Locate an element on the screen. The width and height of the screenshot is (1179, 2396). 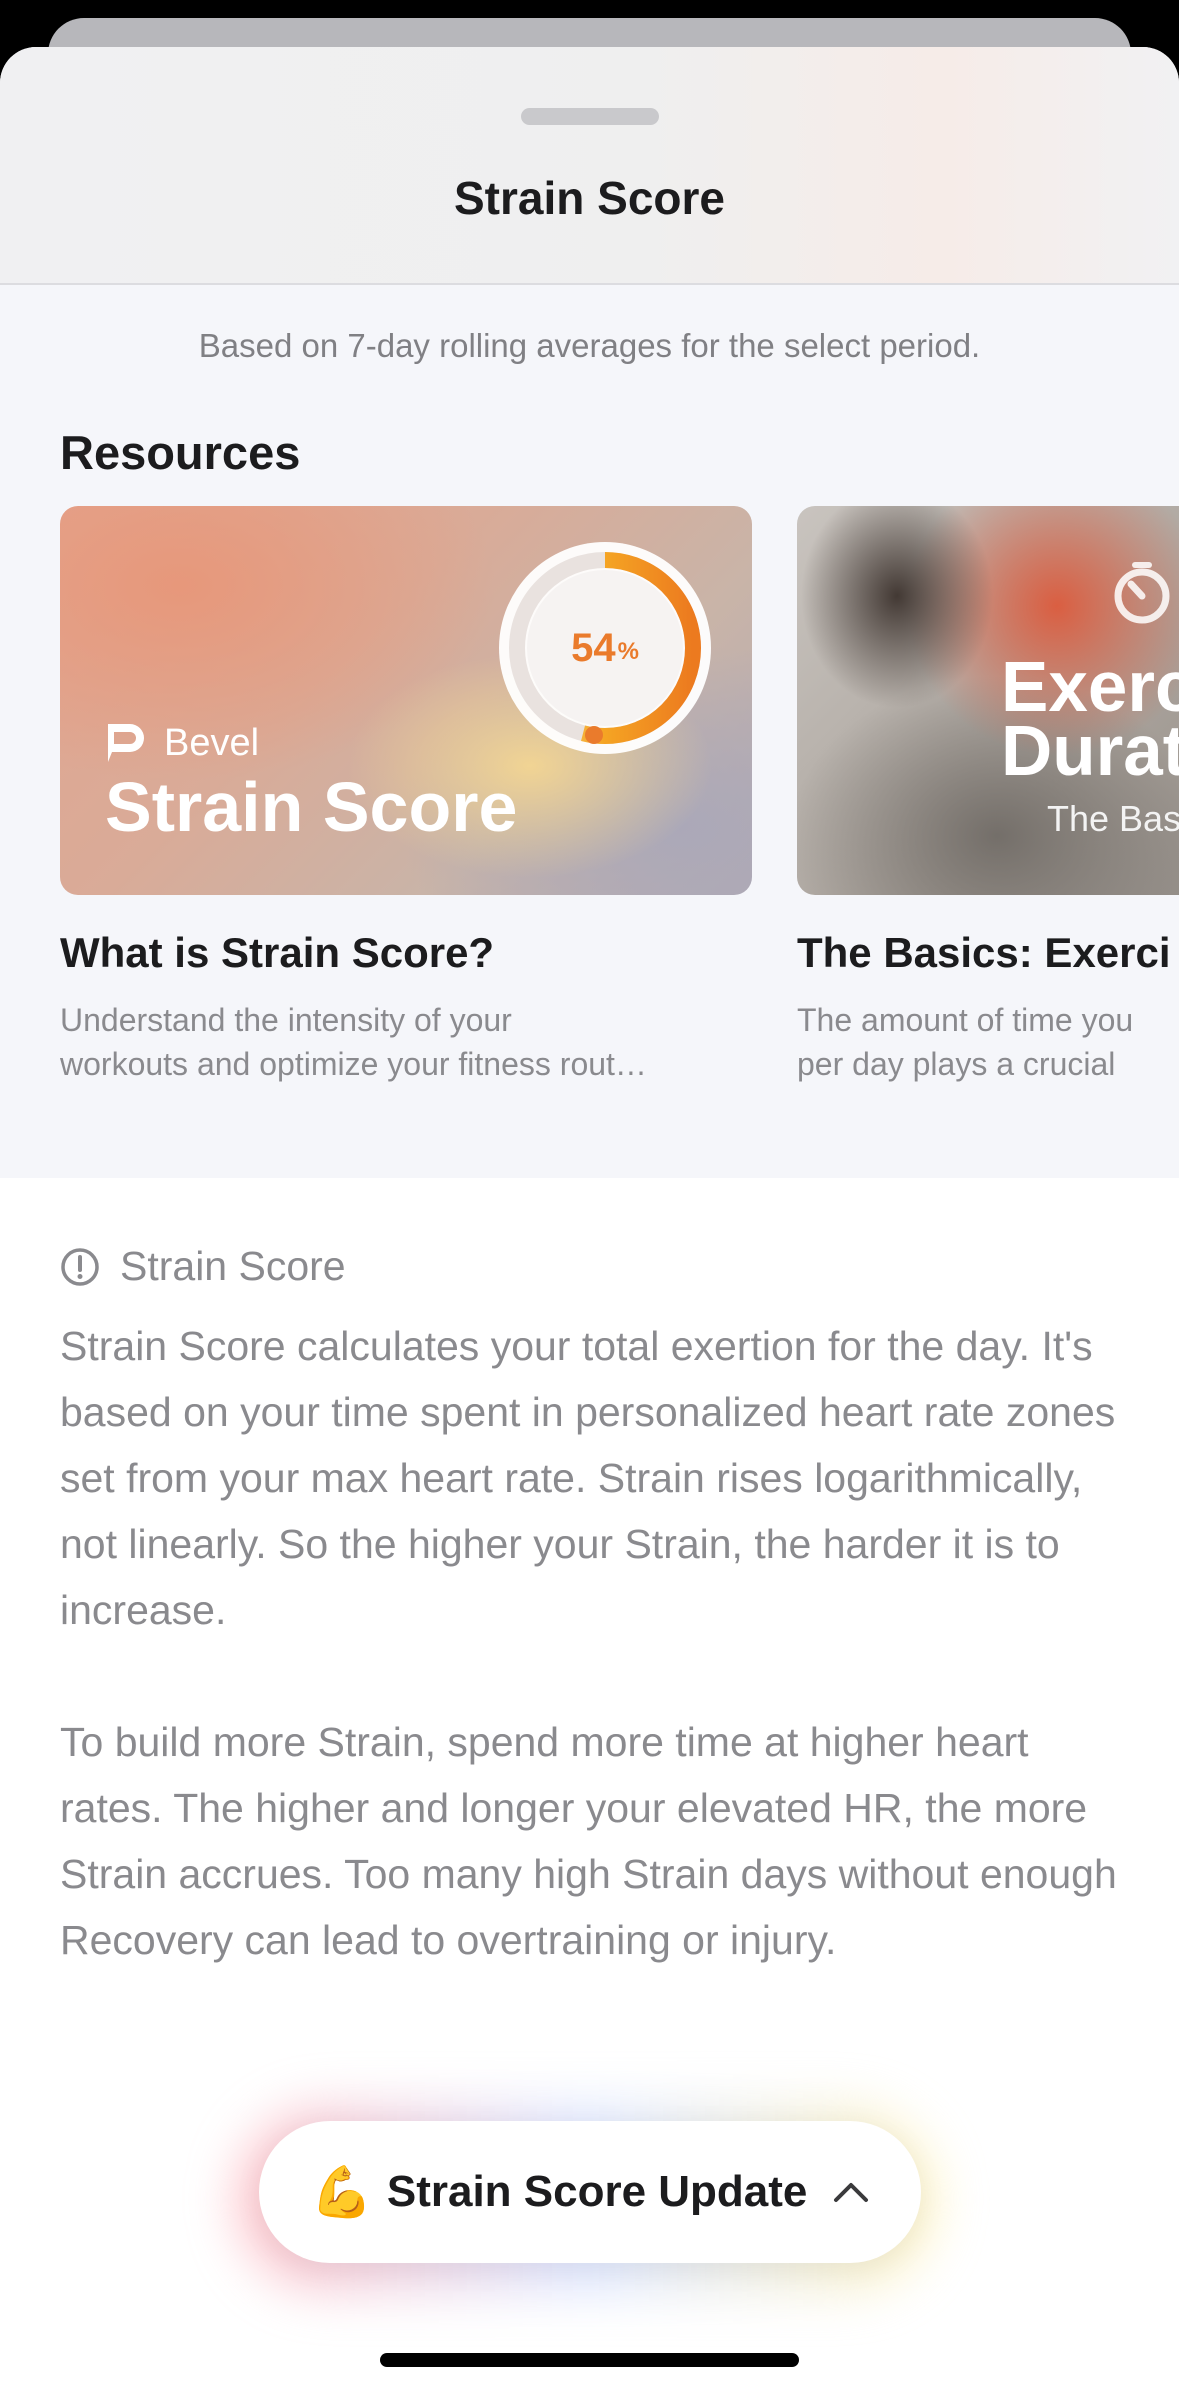
resource-title: What is Strain Score? is located at coordinates (277, 952).